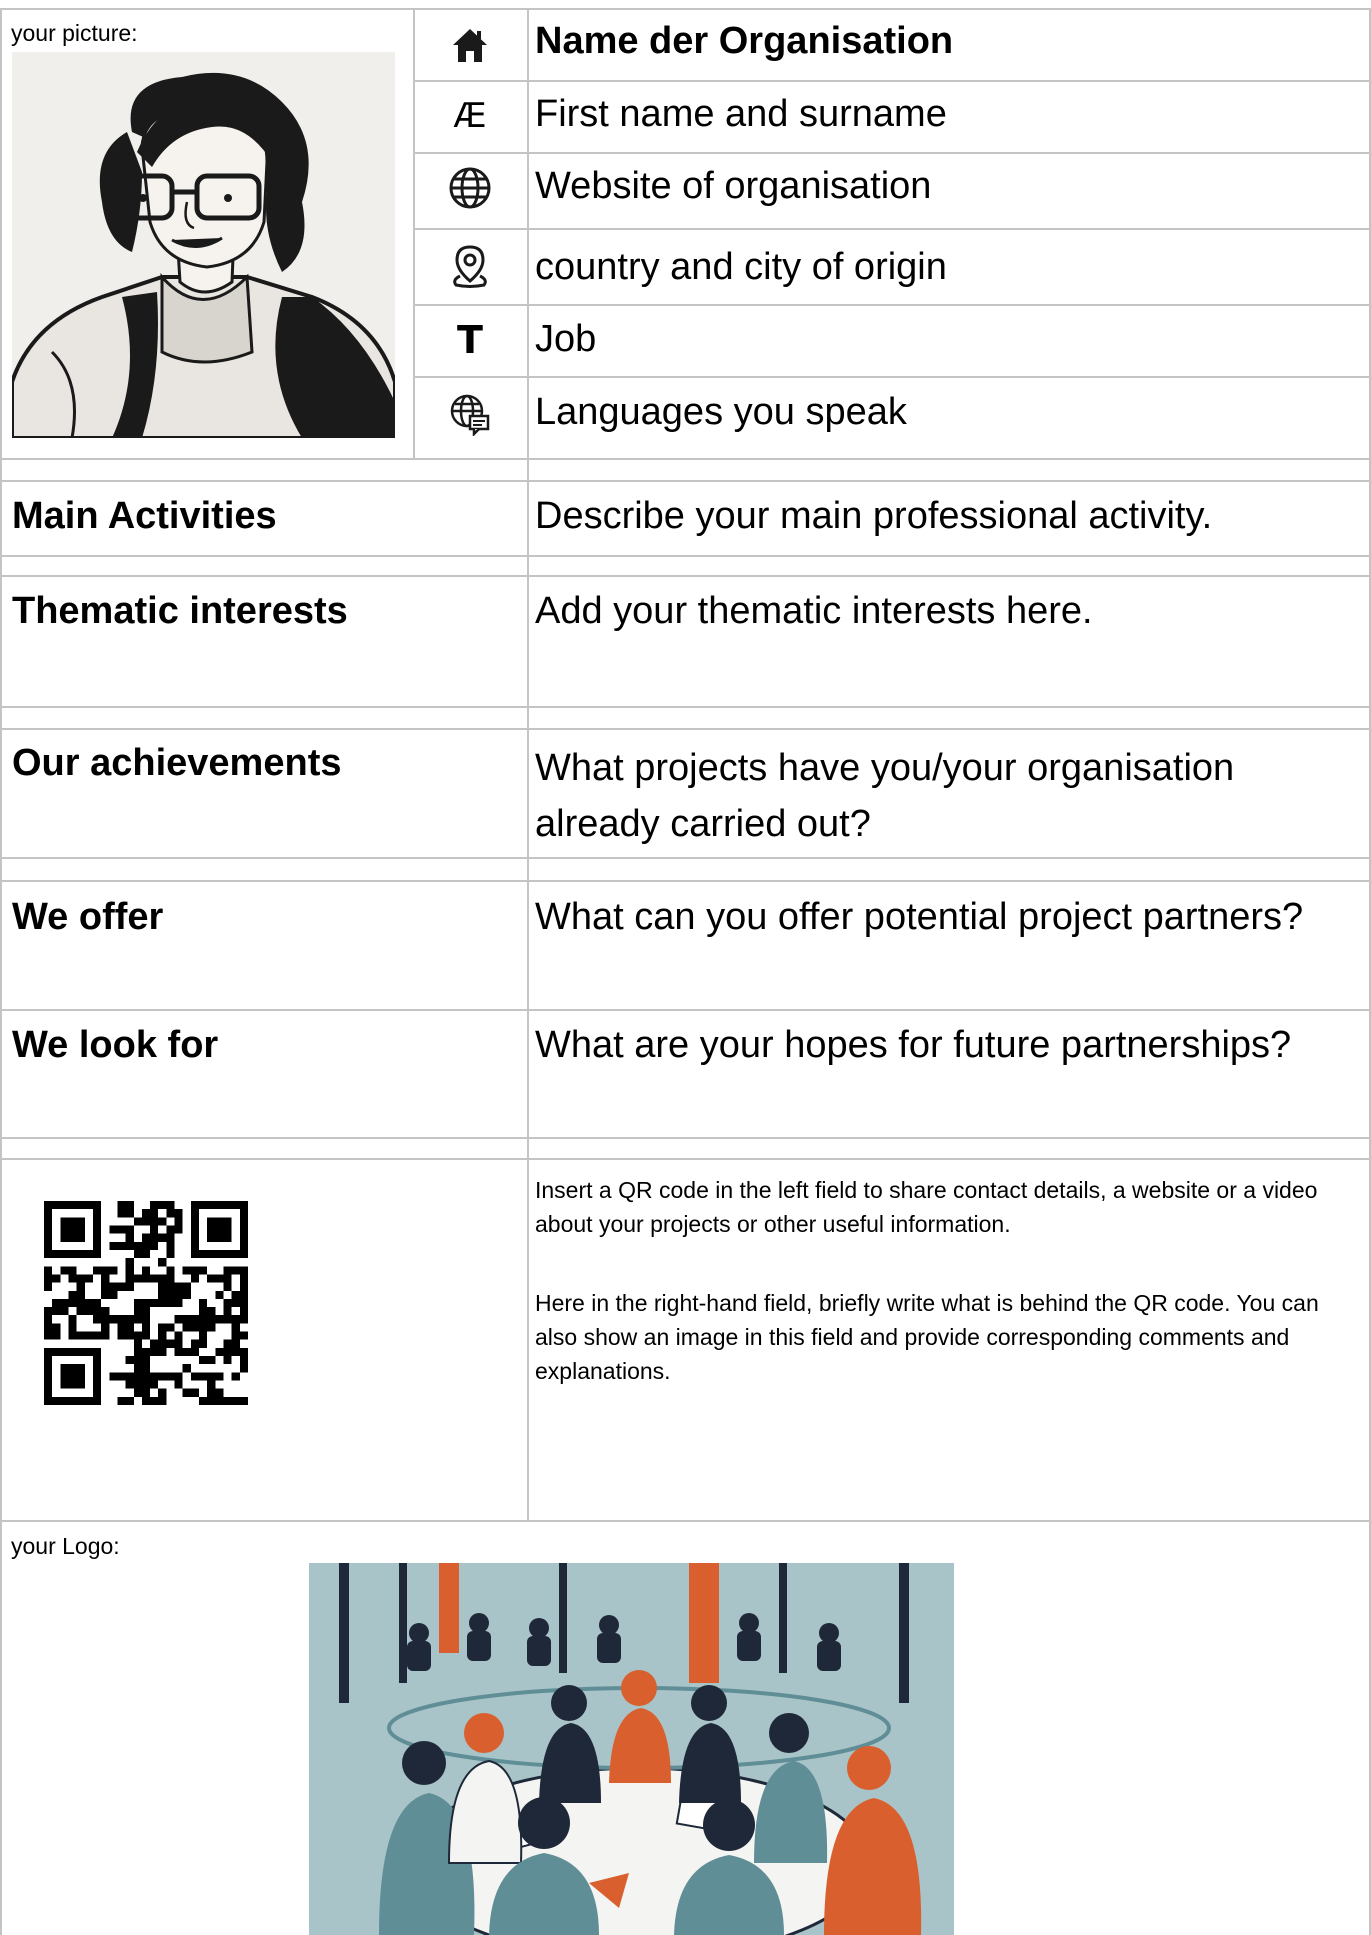 The height and width of the screenshot is (1935, 1371). Describe the element at coordinates (470, 45) in the screenshot. I see `house-icon` at that location.